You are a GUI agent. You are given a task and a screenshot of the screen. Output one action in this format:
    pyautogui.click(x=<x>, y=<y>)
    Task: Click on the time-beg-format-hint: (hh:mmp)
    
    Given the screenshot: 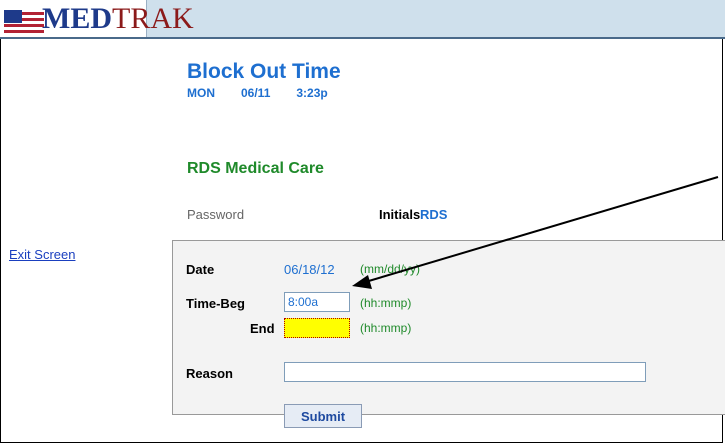 What is the action you would take?
    pyautogui.click(x=386, y=303)
    